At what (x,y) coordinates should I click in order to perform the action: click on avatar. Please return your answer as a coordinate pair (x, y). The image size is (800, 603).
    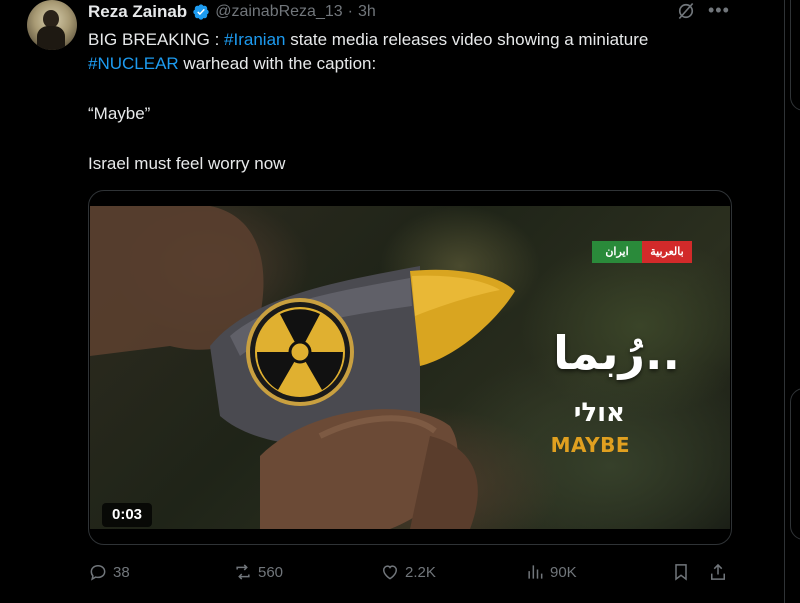
    Looking at the image, I should click on (52, 25).